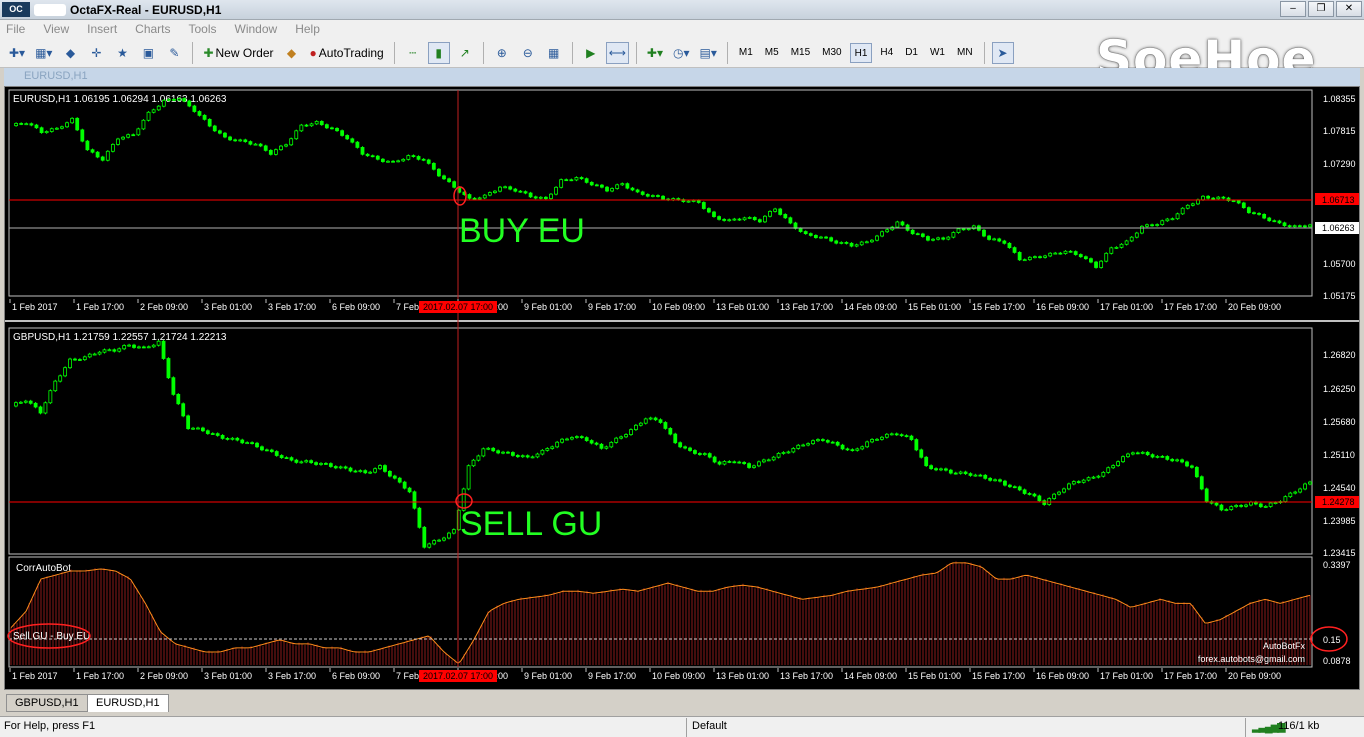 The image size is (1364, 737). What do you see at coordinates (146, 10) in the screenshot?
I see `window-title: OctaFX-Real - EURUSD,H1` at bounding box center [146, 10].